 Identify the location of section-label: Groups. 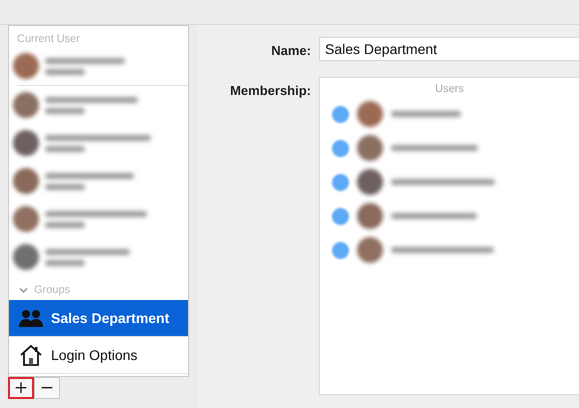
(52, 290).